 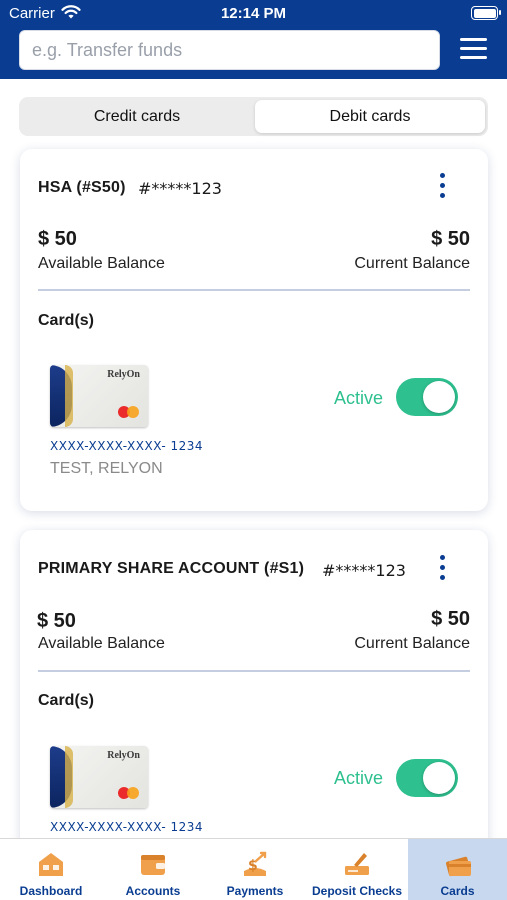 What do you see at coordinates (137, 116) in the screenshot?
I see `segment-credit-cards: Credit cards` at bounding box center [137, 116].